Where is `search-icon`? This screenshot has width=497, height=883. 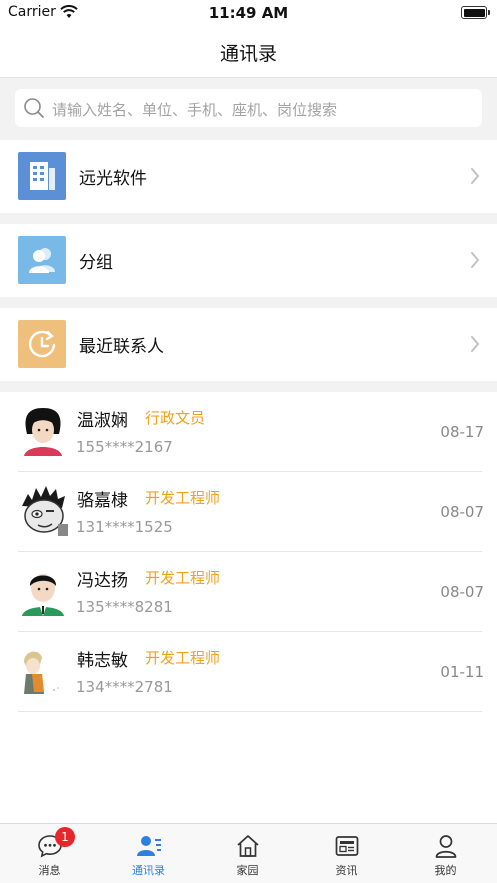
search-icon is located at coordinates (34, 108).